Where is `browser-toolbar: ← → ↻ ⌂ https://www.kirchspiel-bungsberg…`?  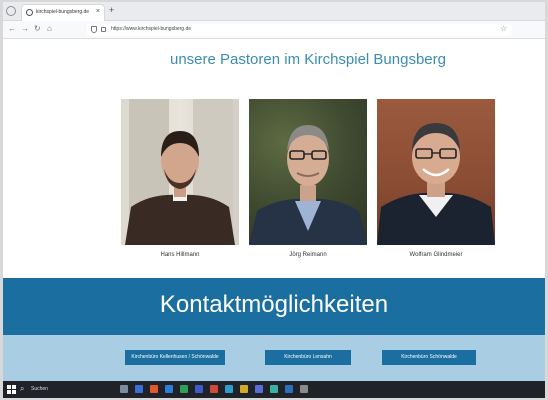
browser-toolbar: ← → ↻ ⌂ https://www.kirchspiel-bungsberg… is located at coordinates (274, 30).